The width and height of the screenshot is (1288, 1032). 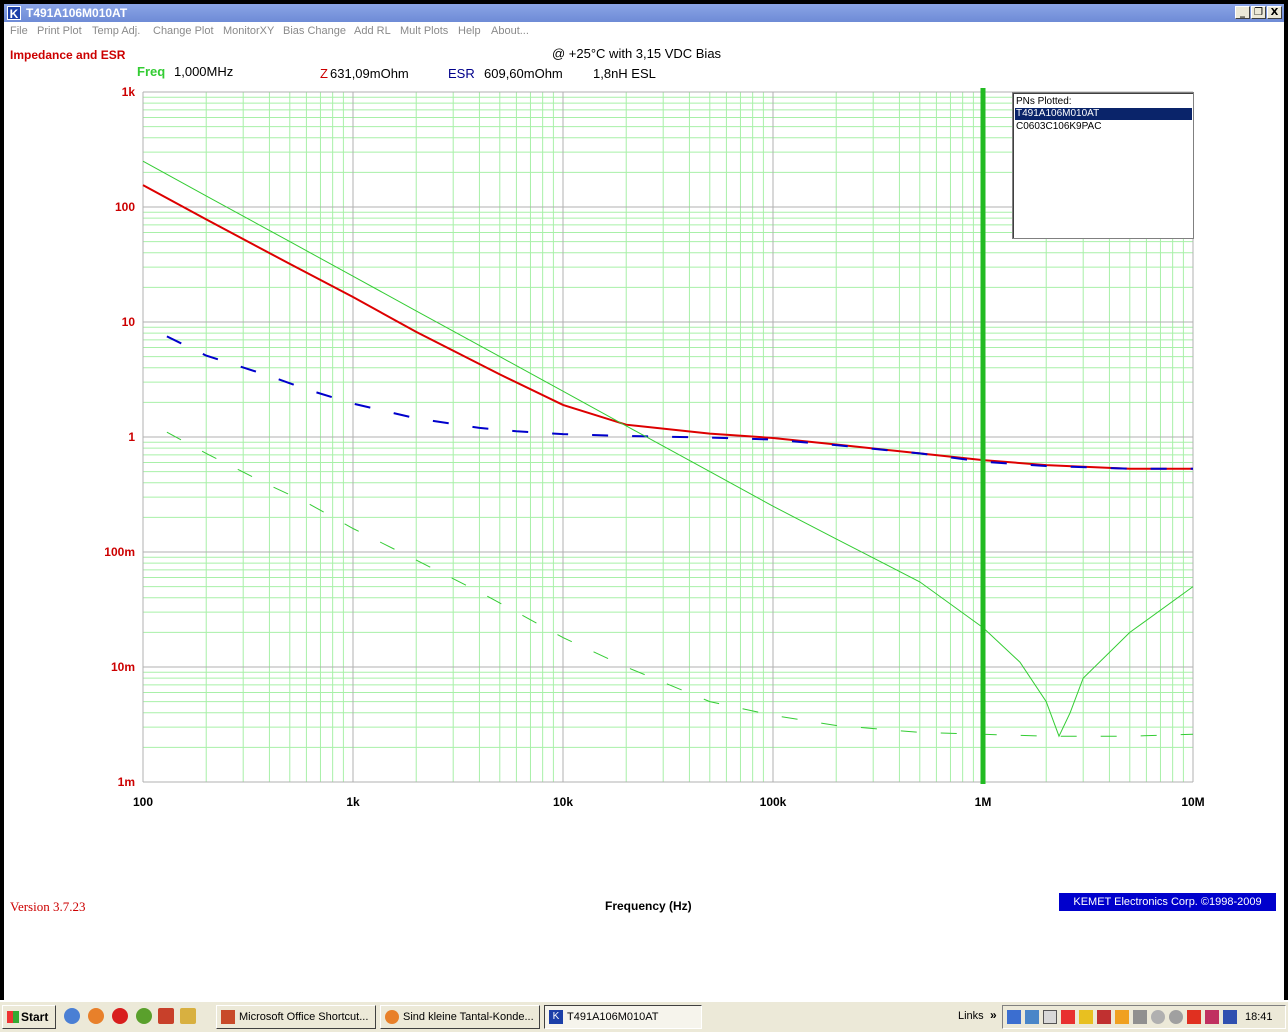 I want to click on y-tick-label: 100m, so click(x=119, y=552).